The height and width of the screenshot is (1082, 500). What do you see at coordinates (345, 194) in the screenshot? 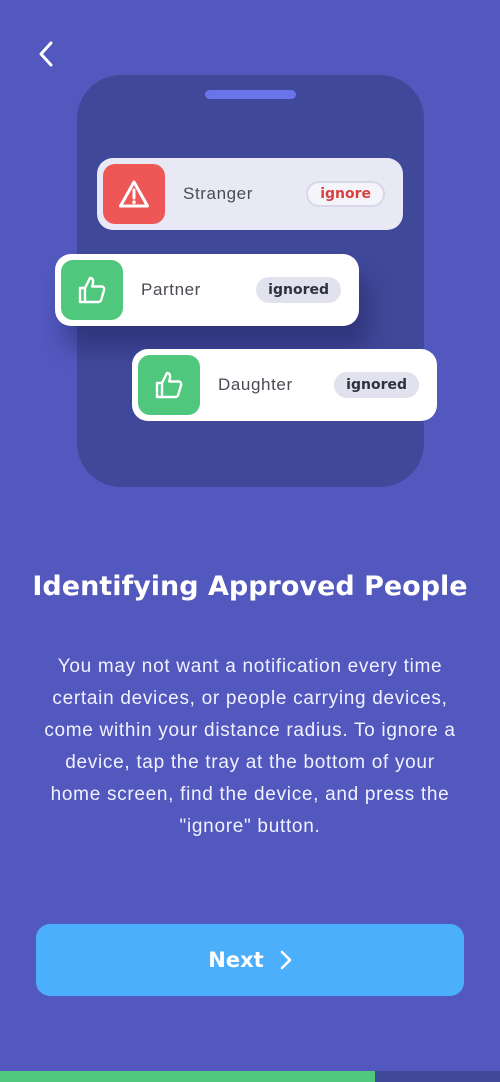
I see `ignore-button: ignore` at bounding box center [345, 194].